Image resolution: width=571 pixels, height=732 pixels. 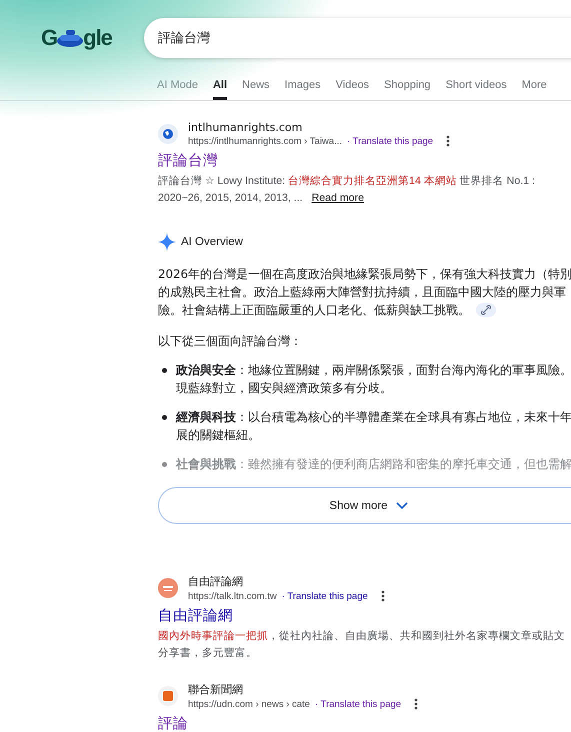 What do you see at coordinates (364, 274) in the screenshot?
I see `overview-text: 2026年的台灣是一個在高度政治與地緣緊張局勢下，保有強大科技實力（特別` at bounding box center [364, 274].